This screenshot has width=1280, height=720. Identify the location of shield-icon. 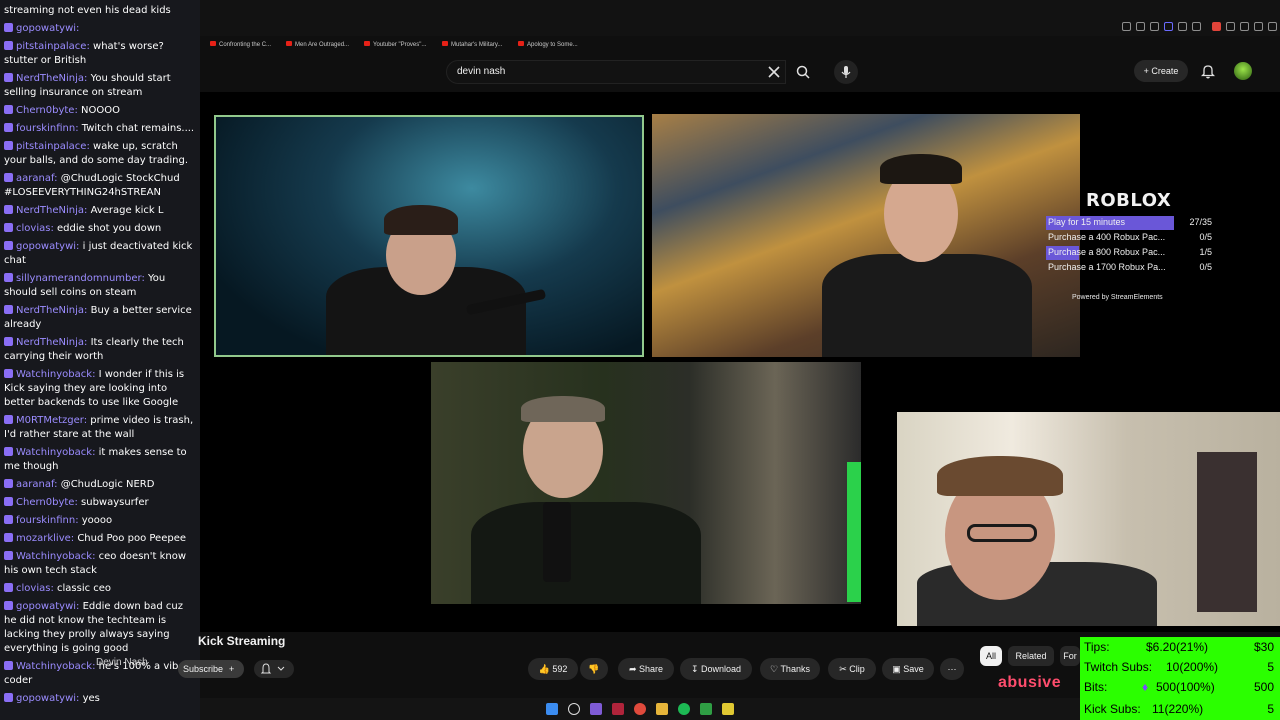
(1168, 26).